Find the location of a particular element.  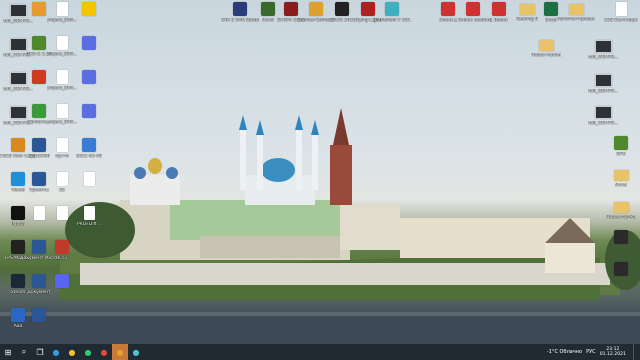

desktop-icon-label: Nuvel is located at coordinates (621, 185).